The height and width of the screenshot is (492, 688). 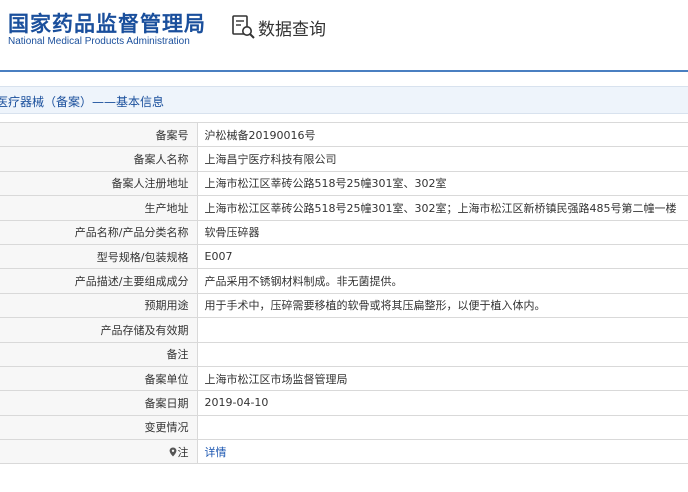 I want to click on field-value: 上海市松江区市场监督管理局, so click(x=442, y=378).